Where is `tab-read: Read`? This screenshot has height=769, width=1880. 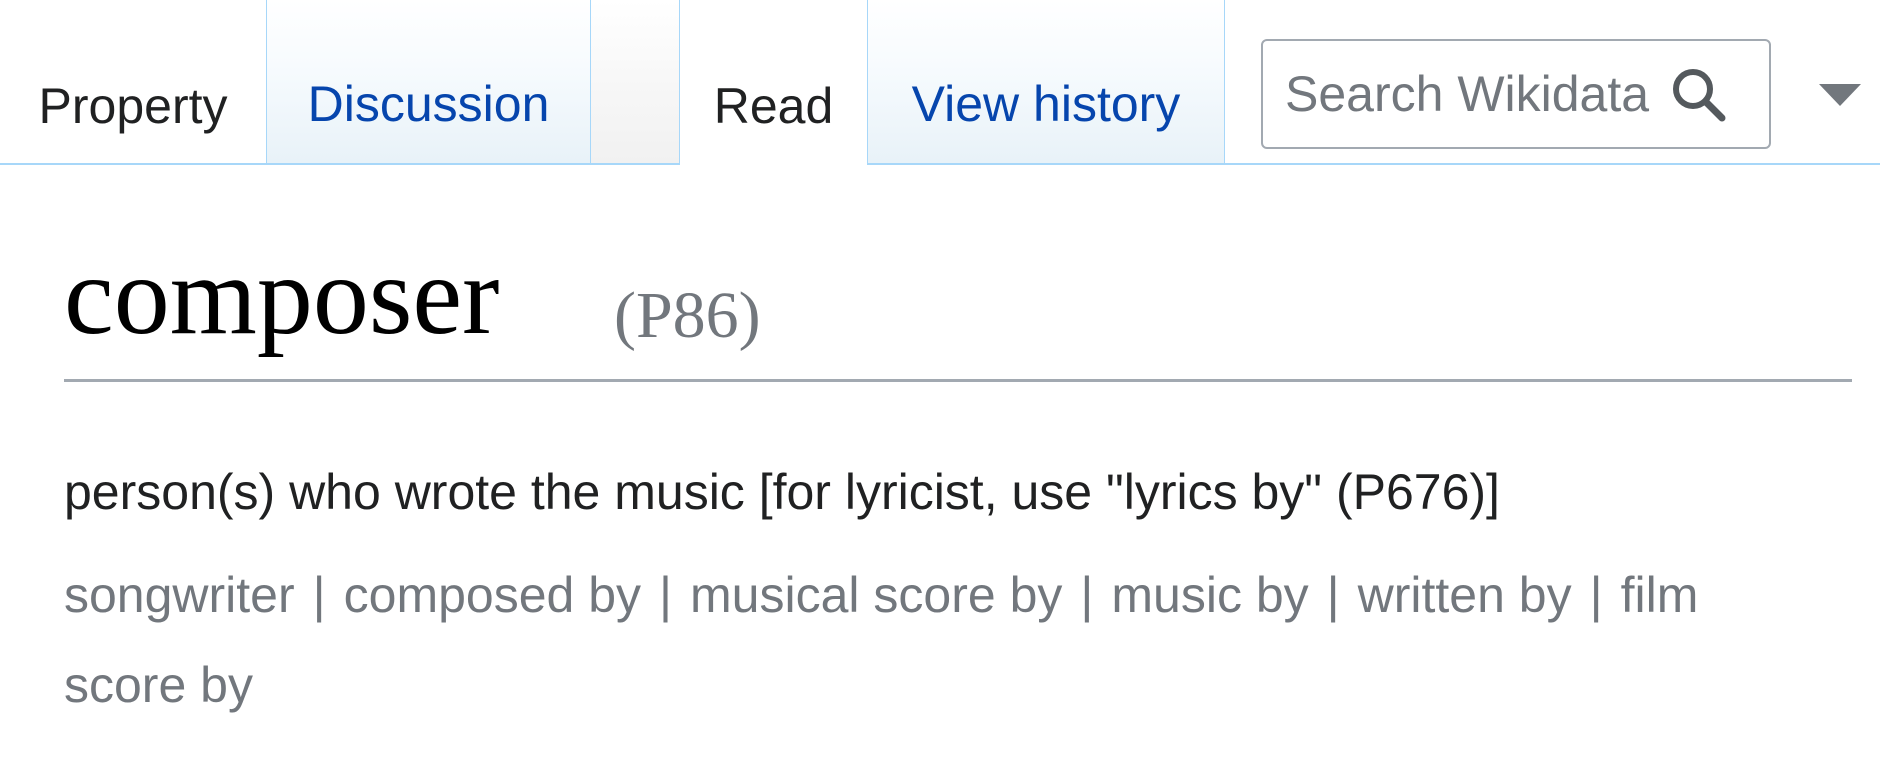
tab-read: Read is located at coordinates (773, 82).